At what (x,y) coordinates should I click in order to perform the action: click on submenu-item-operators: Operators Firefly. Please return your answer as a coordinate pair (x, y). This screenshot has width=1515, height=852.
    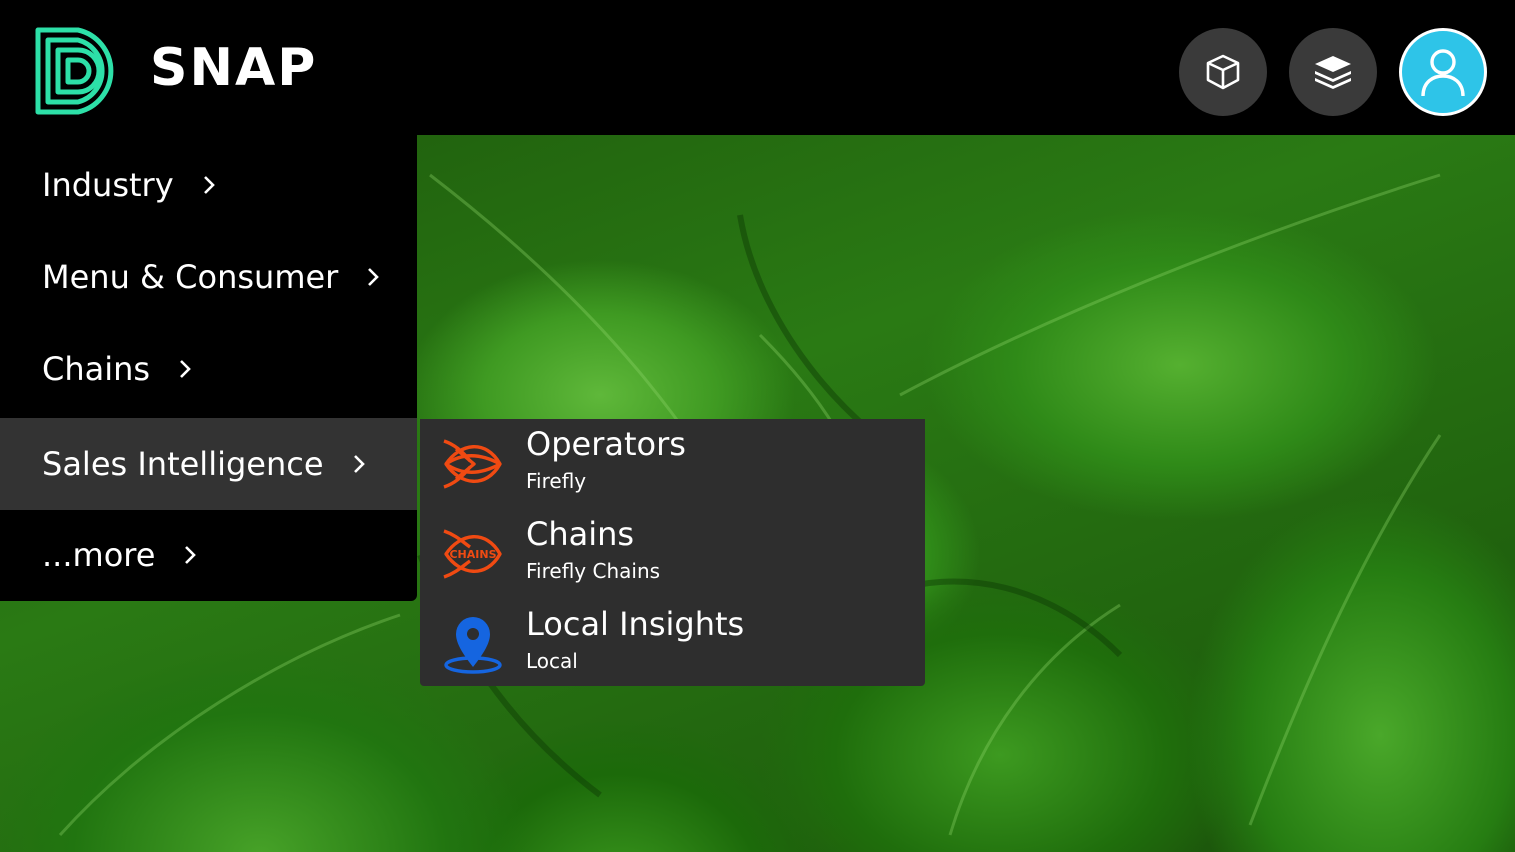
    Looking at the image, I should click on (672, 463).